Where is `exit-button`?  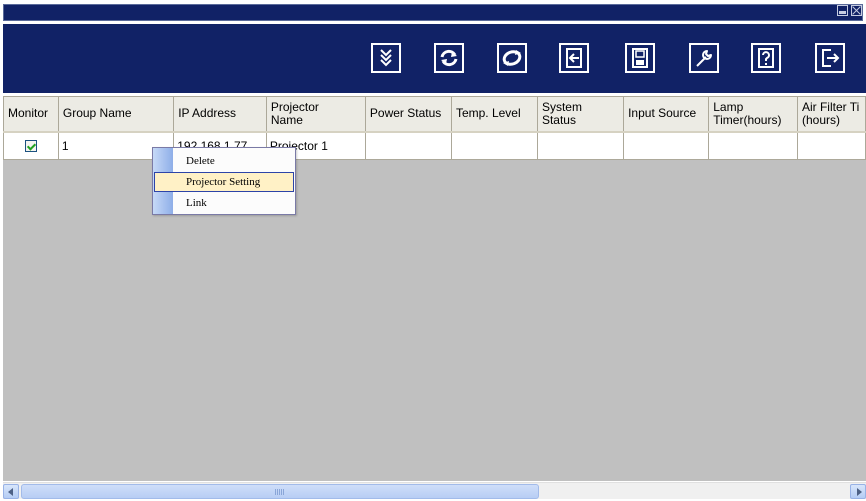 exit-button is located at coordinates (830, 58).